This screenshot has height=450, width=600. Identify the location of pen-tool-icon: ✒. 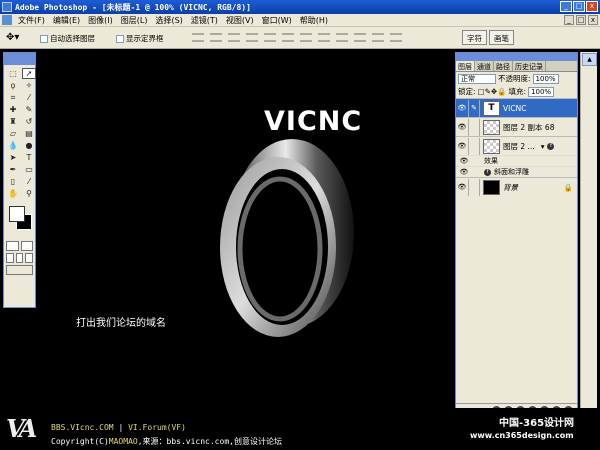
(13, 169).